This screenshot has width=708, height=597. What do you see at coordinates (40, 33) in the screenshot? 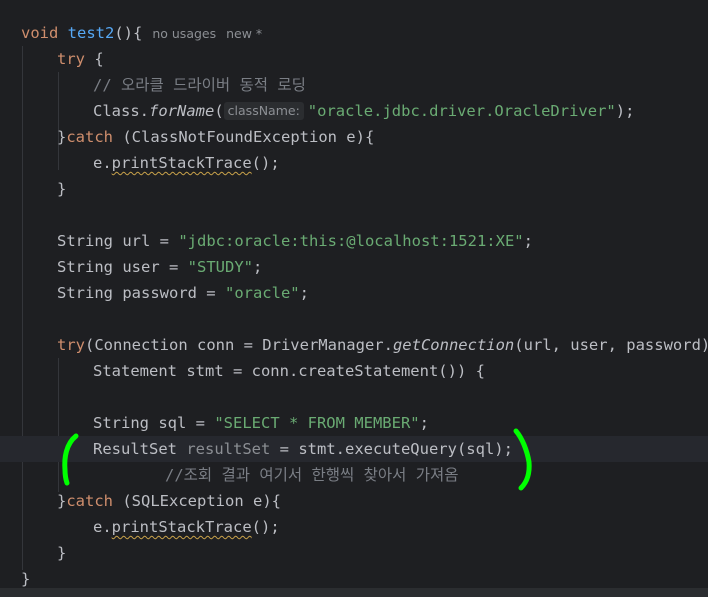
I see `keyword-void: void` at bounding box center [40, 33].